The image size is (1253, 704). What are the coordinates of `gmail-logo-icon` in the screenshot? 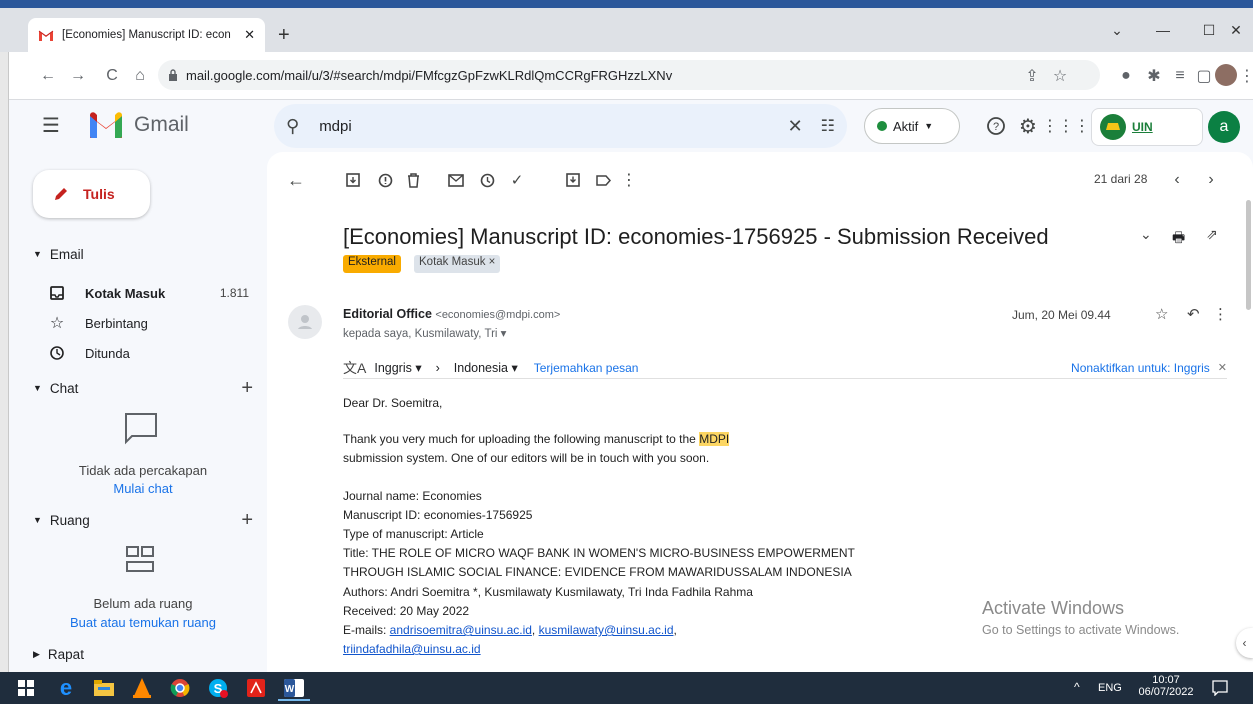 It's located at (106, 124).